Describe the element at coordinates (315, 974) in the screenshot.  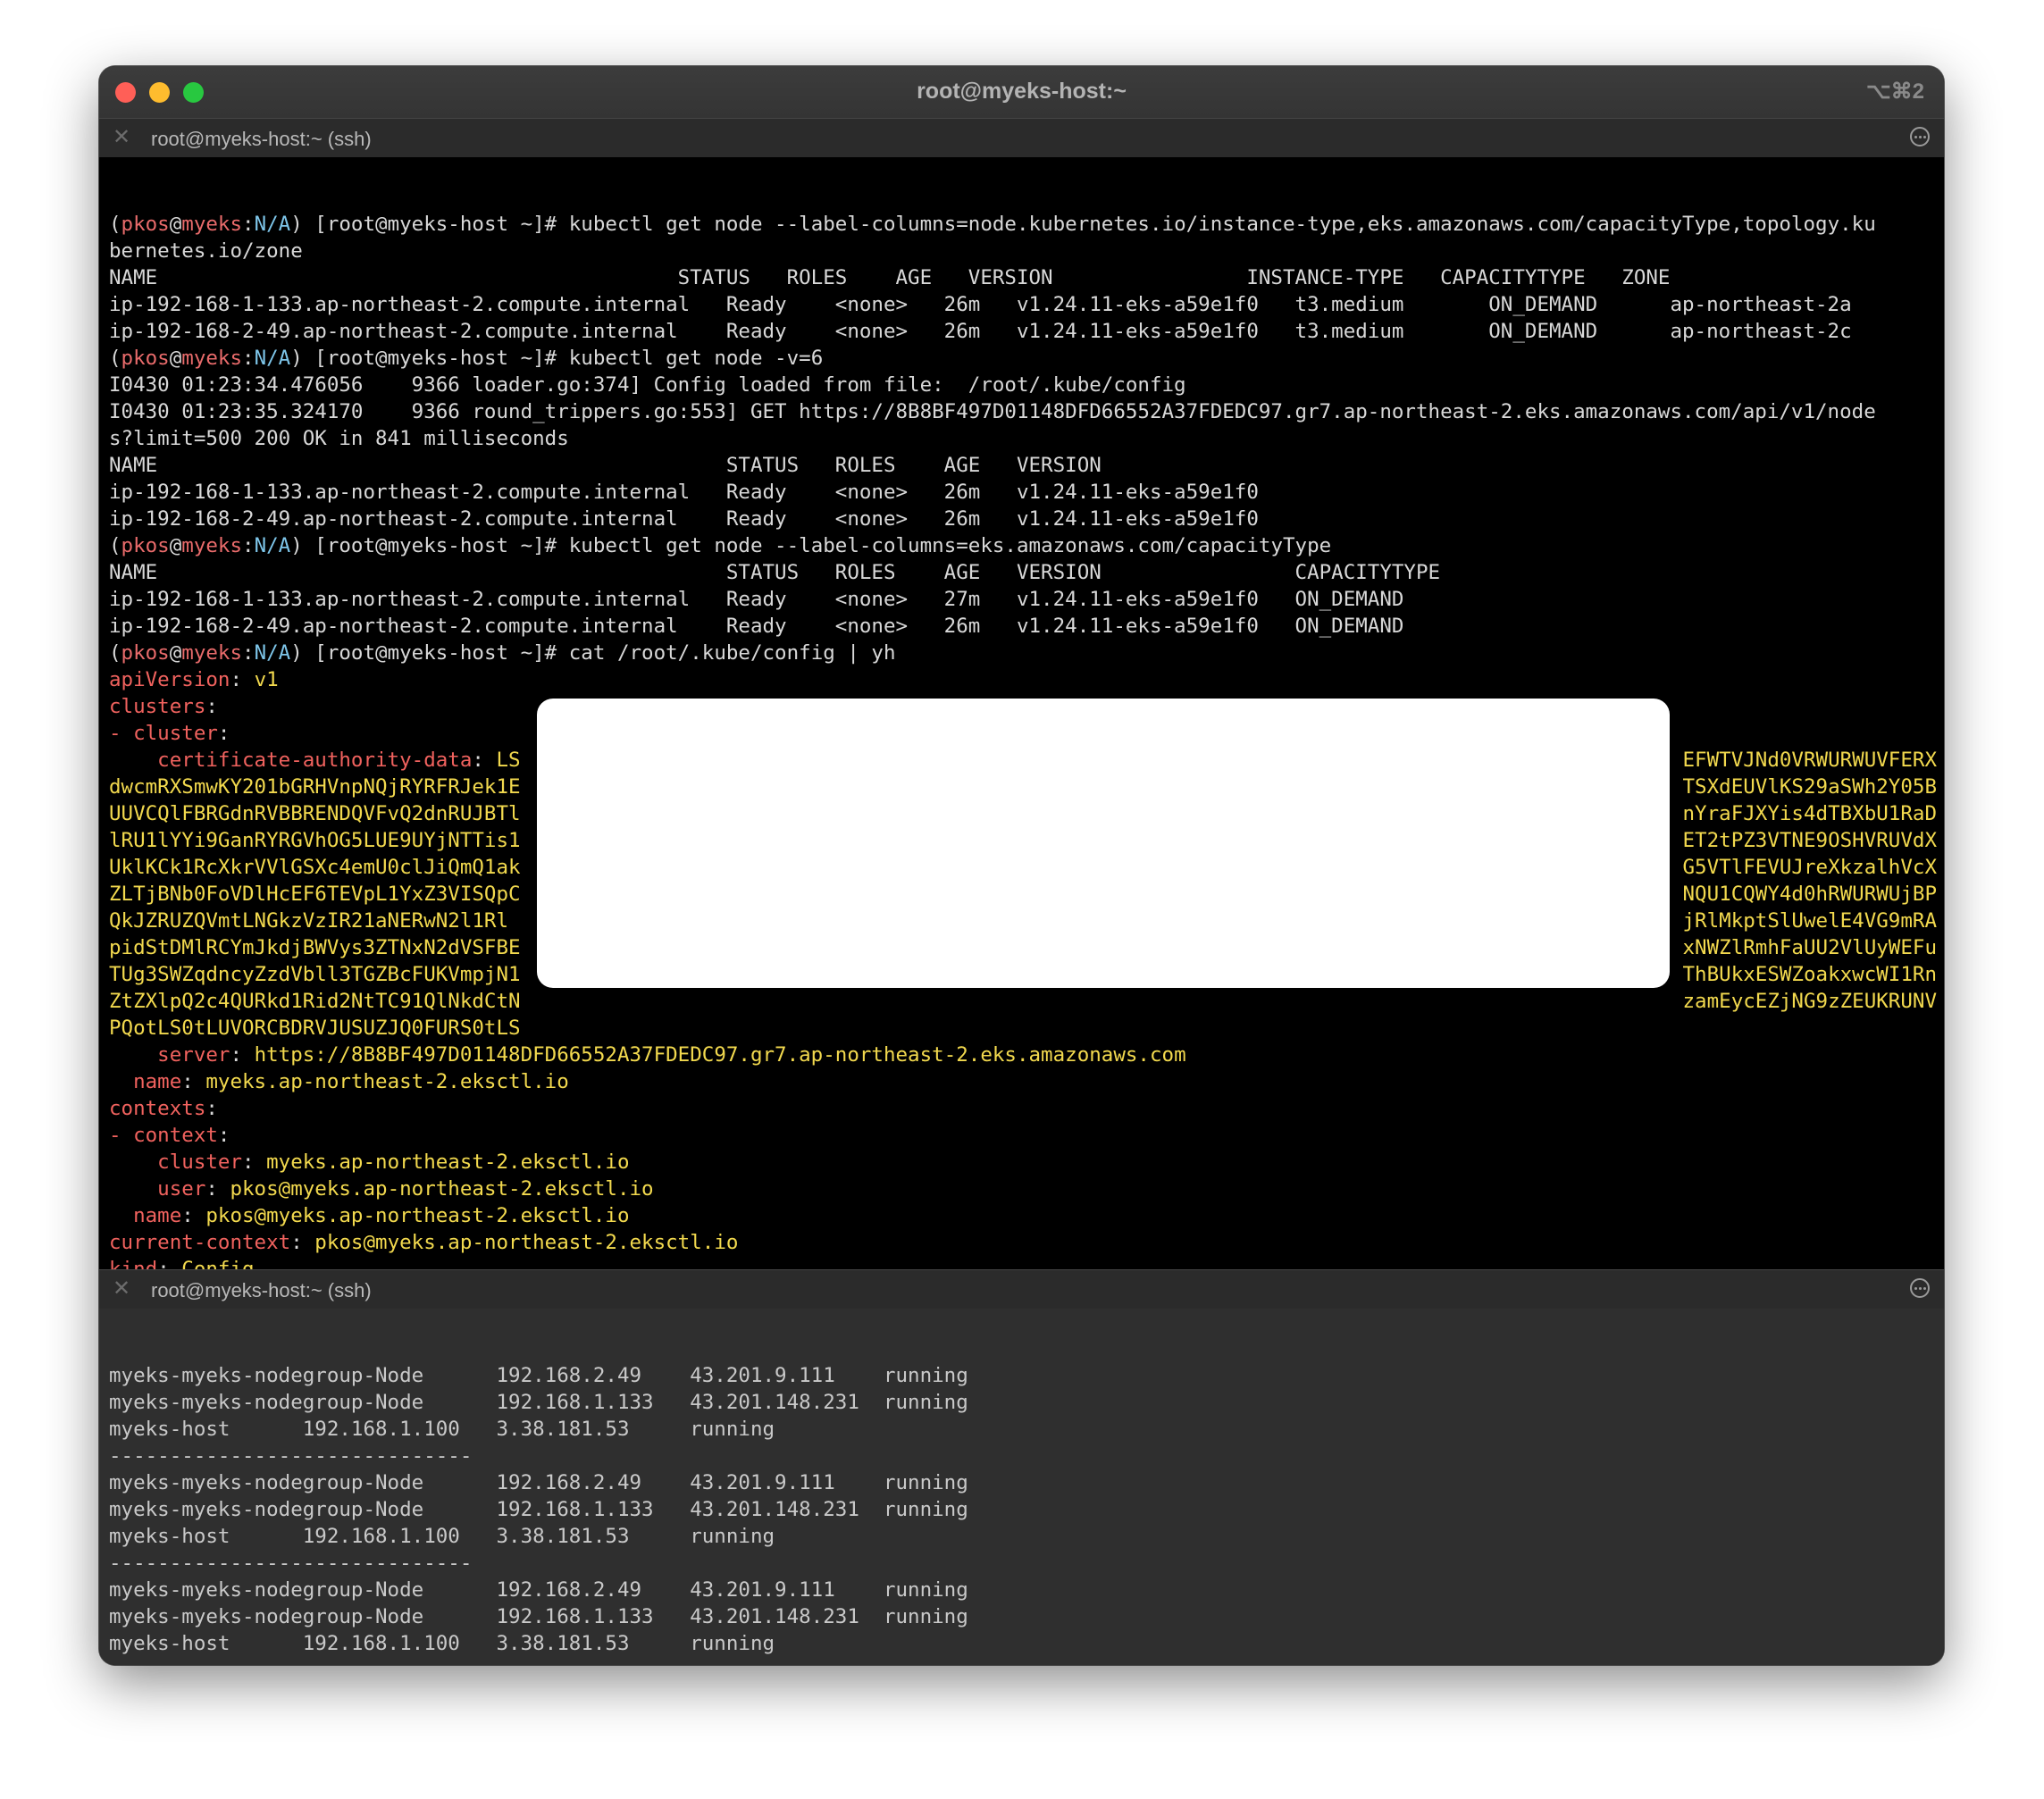
I see `certificate-fragment-left: TUg3SWZqdncyZzdVbll3TGZBcFUKVmpjN1` at that location.